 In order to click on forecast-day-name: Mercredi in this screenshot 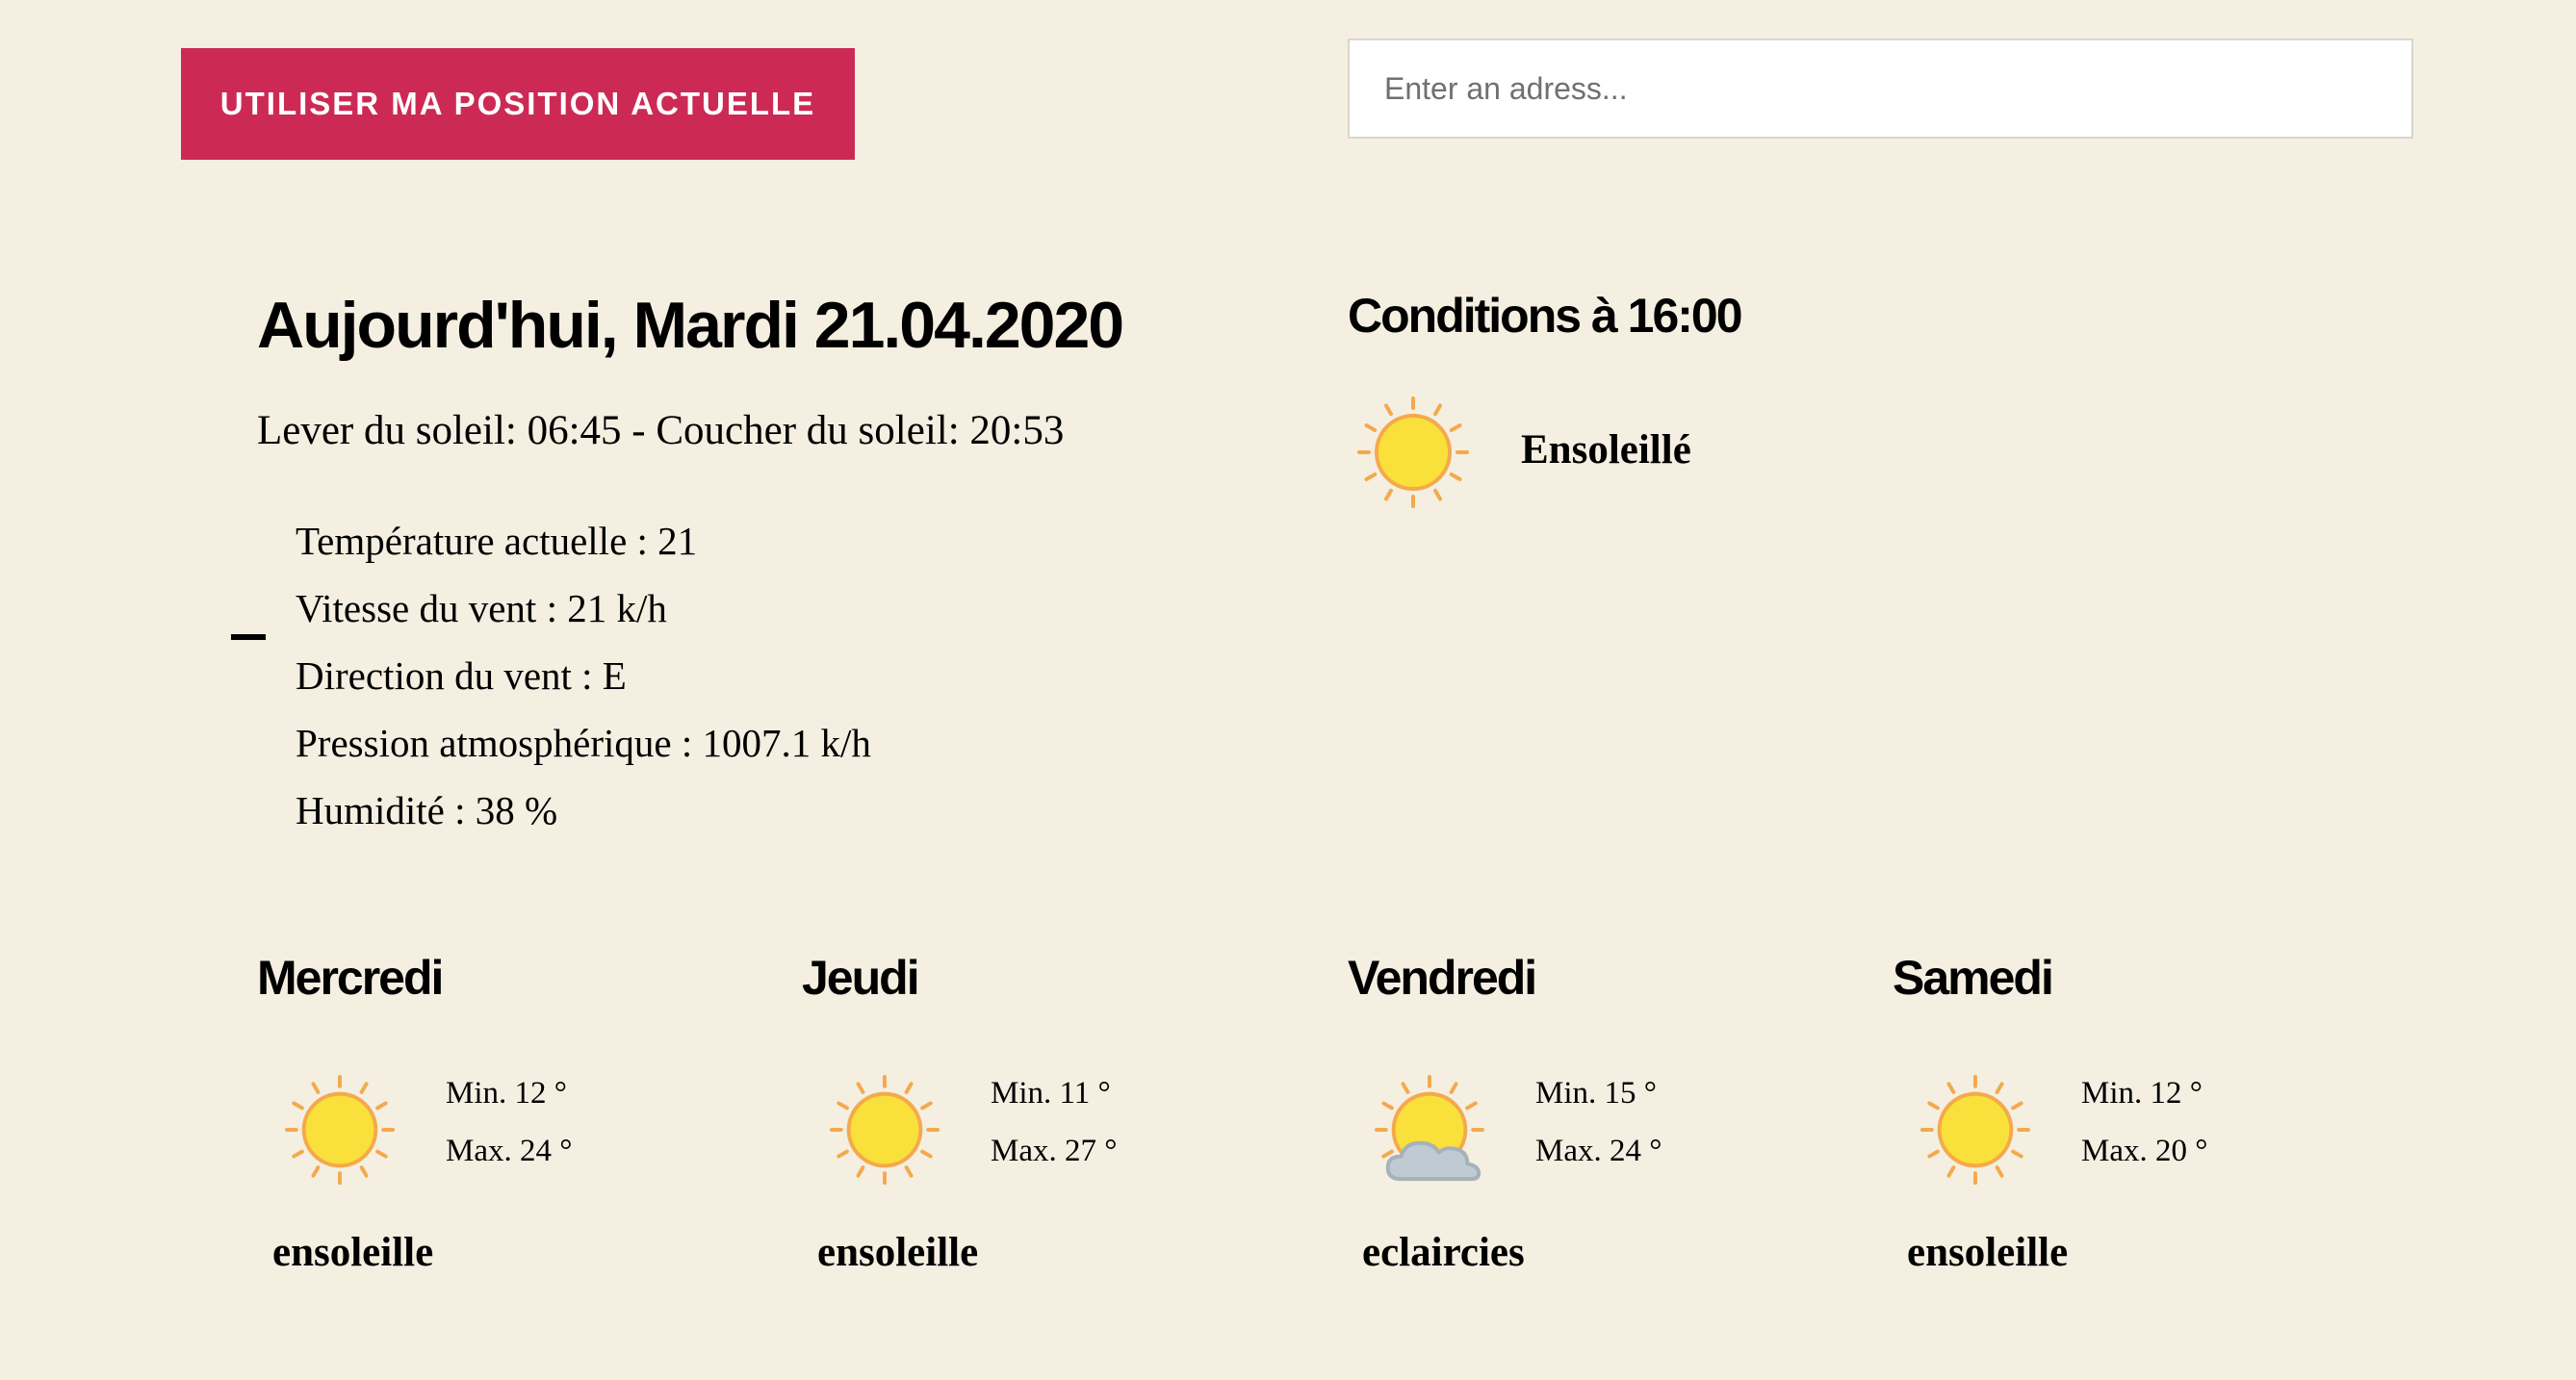, I will do `click(350, 978)`.